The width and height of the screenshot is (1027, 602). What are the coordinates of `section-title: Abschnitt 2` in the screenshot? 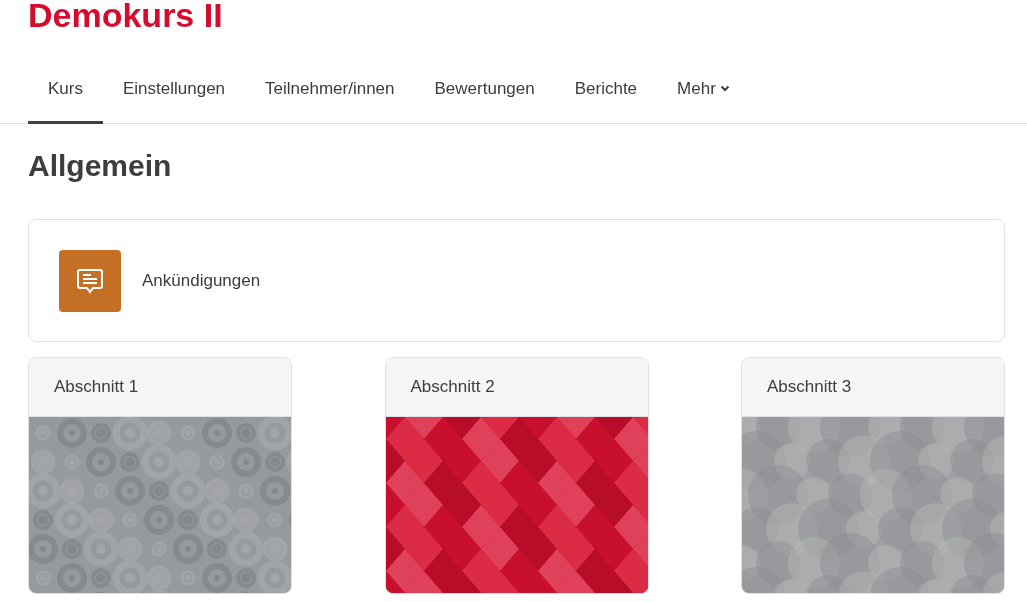 It's located at (452, 387).